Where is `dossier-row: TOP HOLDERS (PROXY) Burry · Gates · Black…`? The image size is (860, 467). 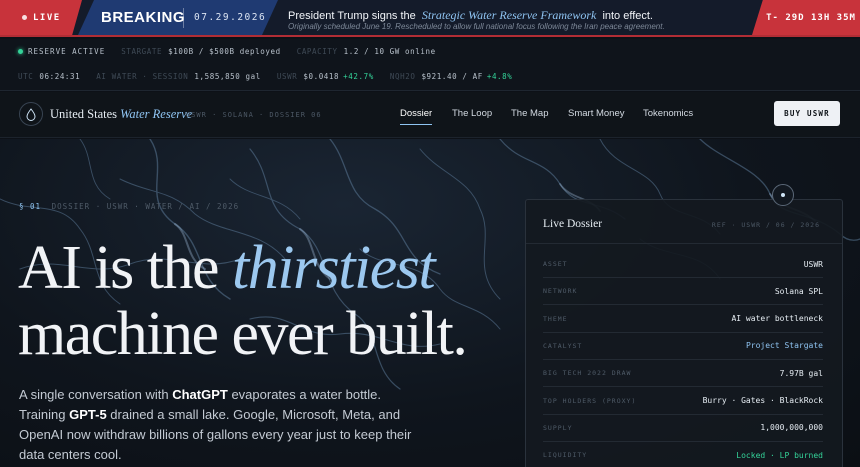
dossier-row: TOP HOLDERS (PROXY) Burry · Gates · Black… is located at coordinates (683, 401).